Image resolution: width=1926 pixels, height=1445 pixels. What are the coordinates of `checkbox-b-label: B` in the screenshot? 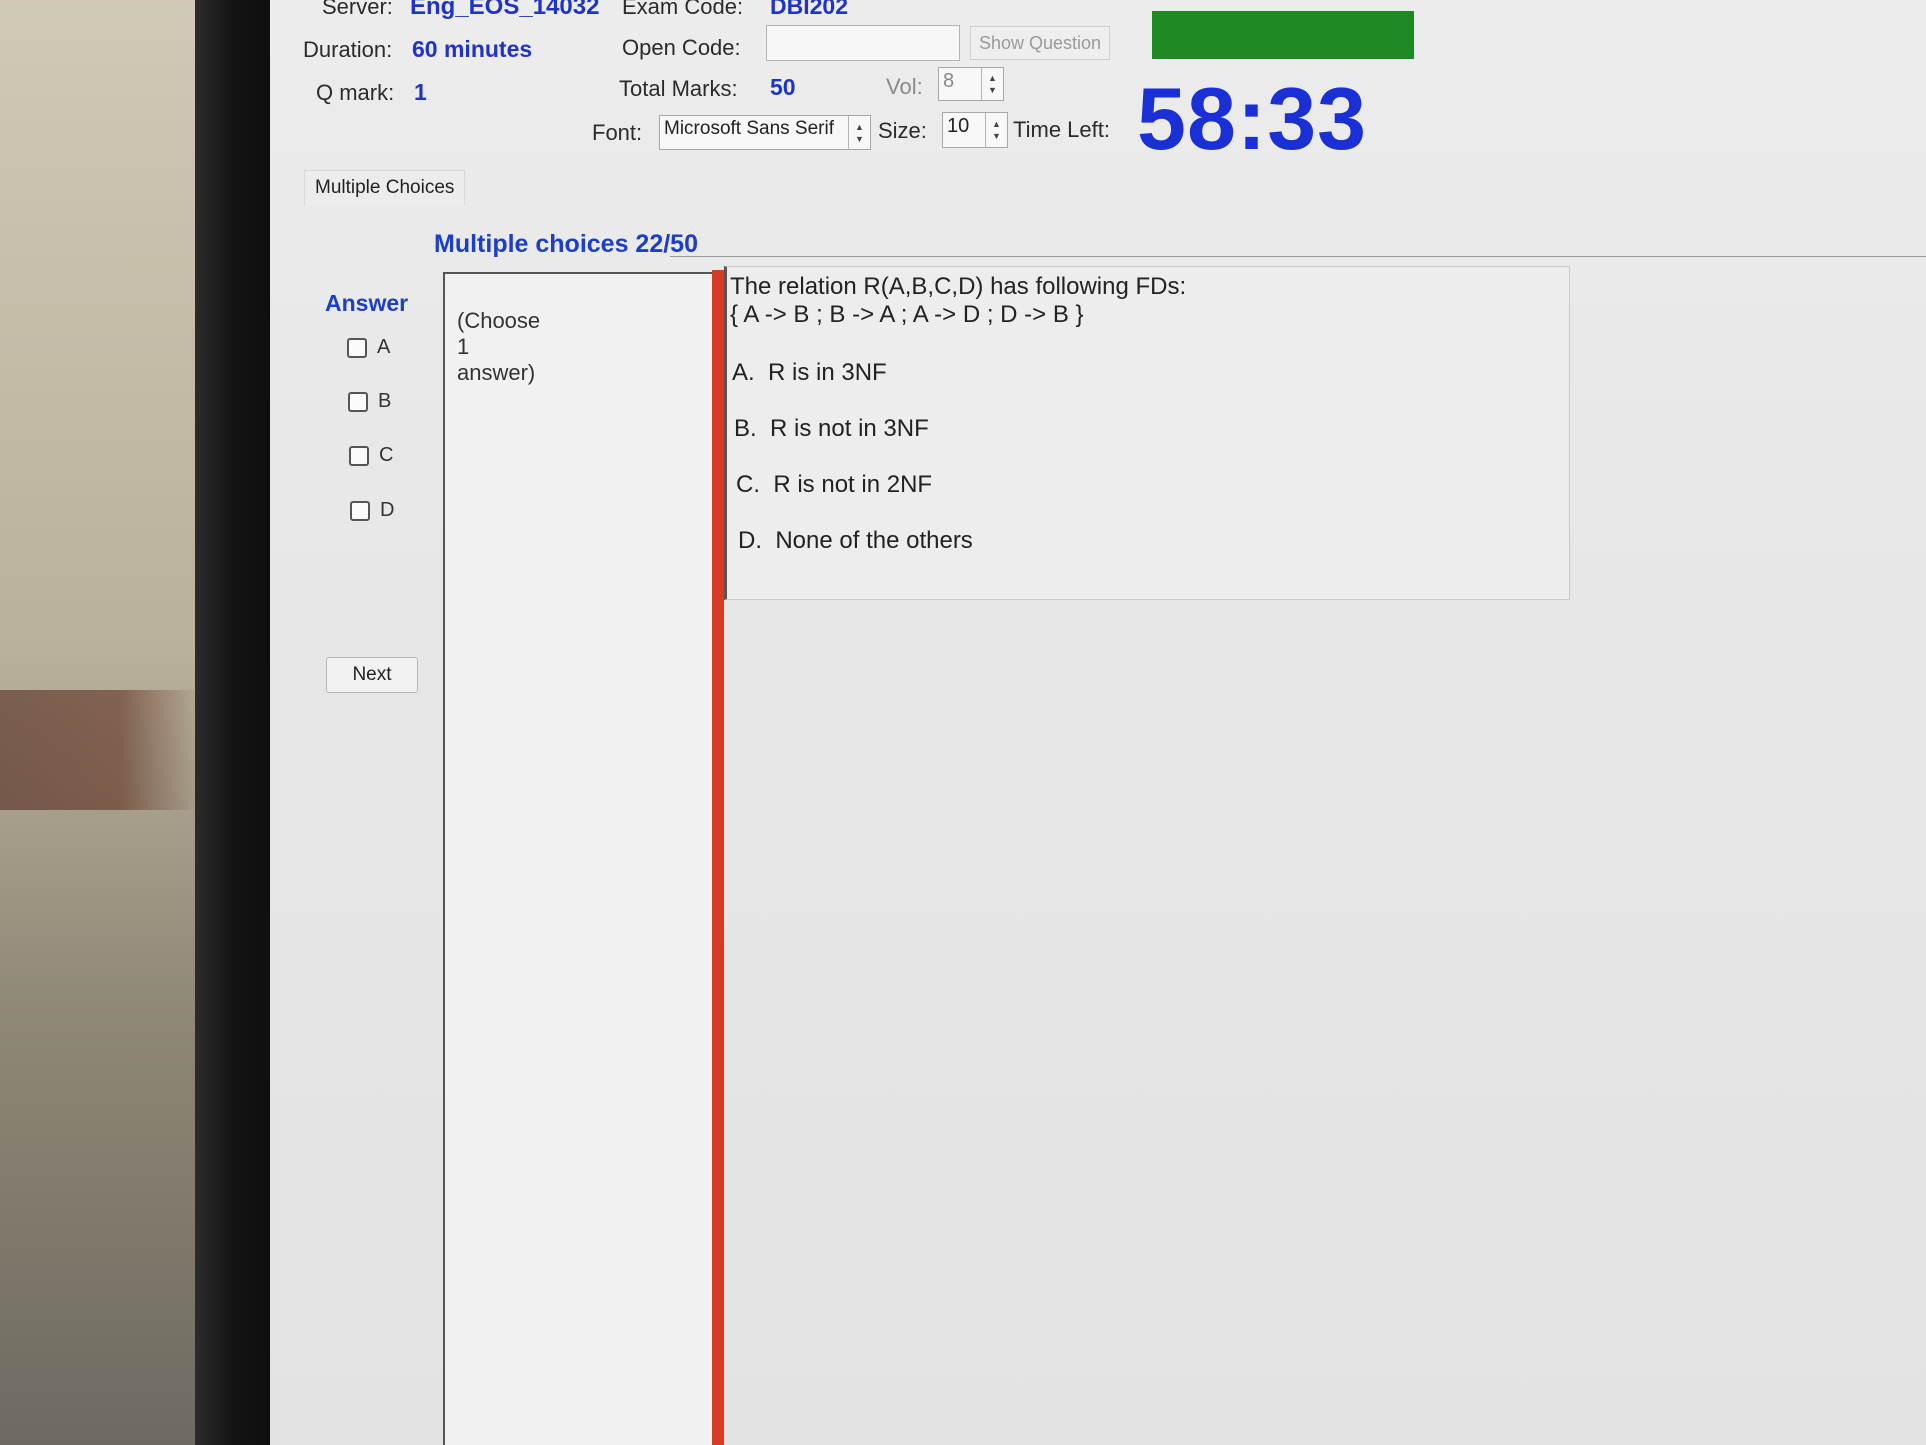 It's located at (385, 401).